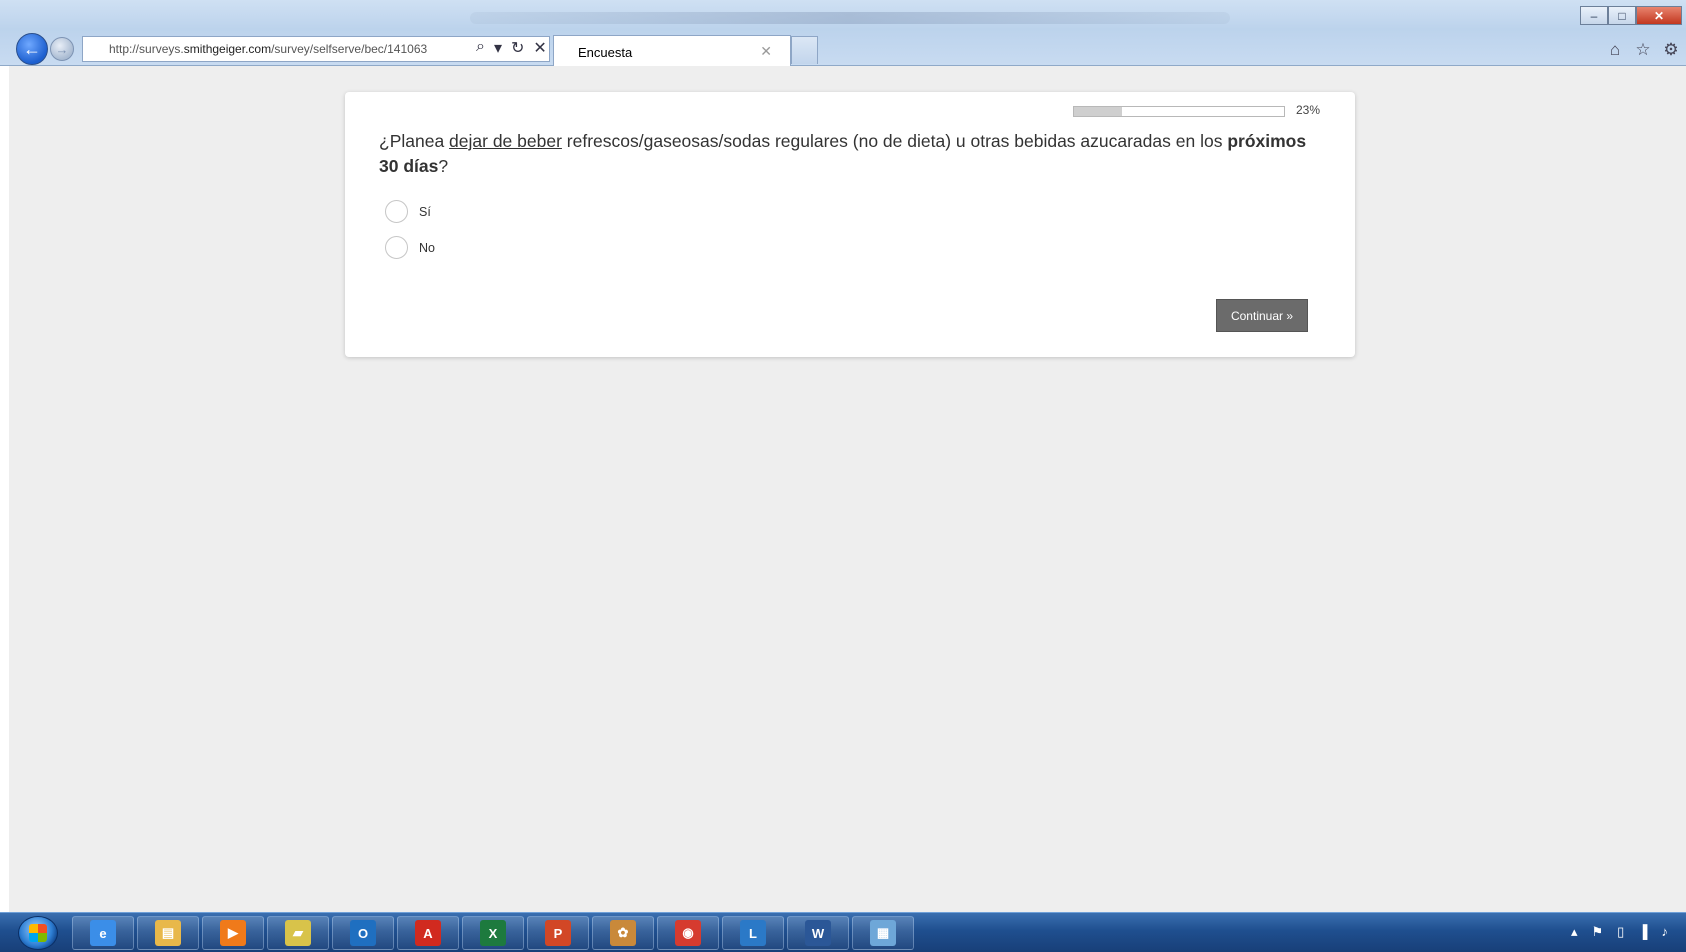 This screenshot has height=952, width=1686. Describe the element at coordinates (517, 48) in the screenshot. I see `refresh-icon: ↻` at that location.